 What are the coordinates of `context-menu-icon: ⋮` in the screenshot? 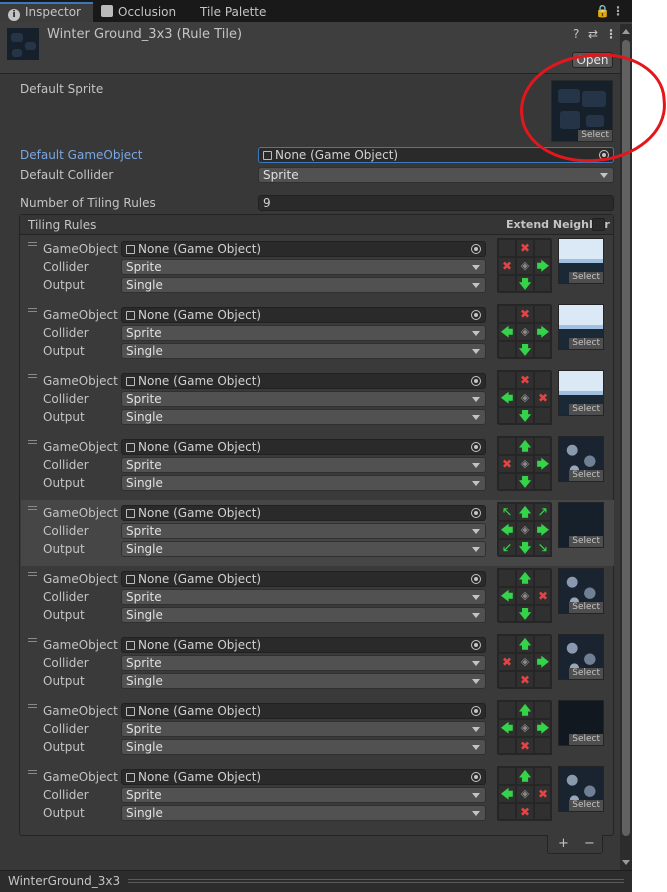 It's located at (611, 34).